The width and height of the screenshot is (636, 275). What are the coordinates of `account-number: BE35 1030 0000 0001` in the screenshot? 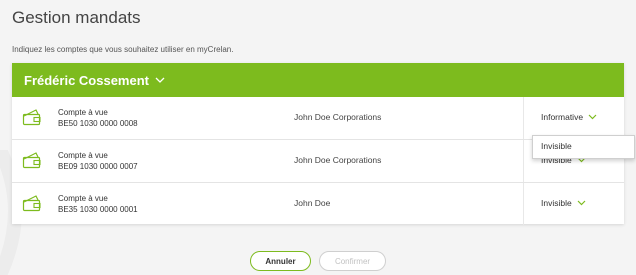 It's located at (98, 209).